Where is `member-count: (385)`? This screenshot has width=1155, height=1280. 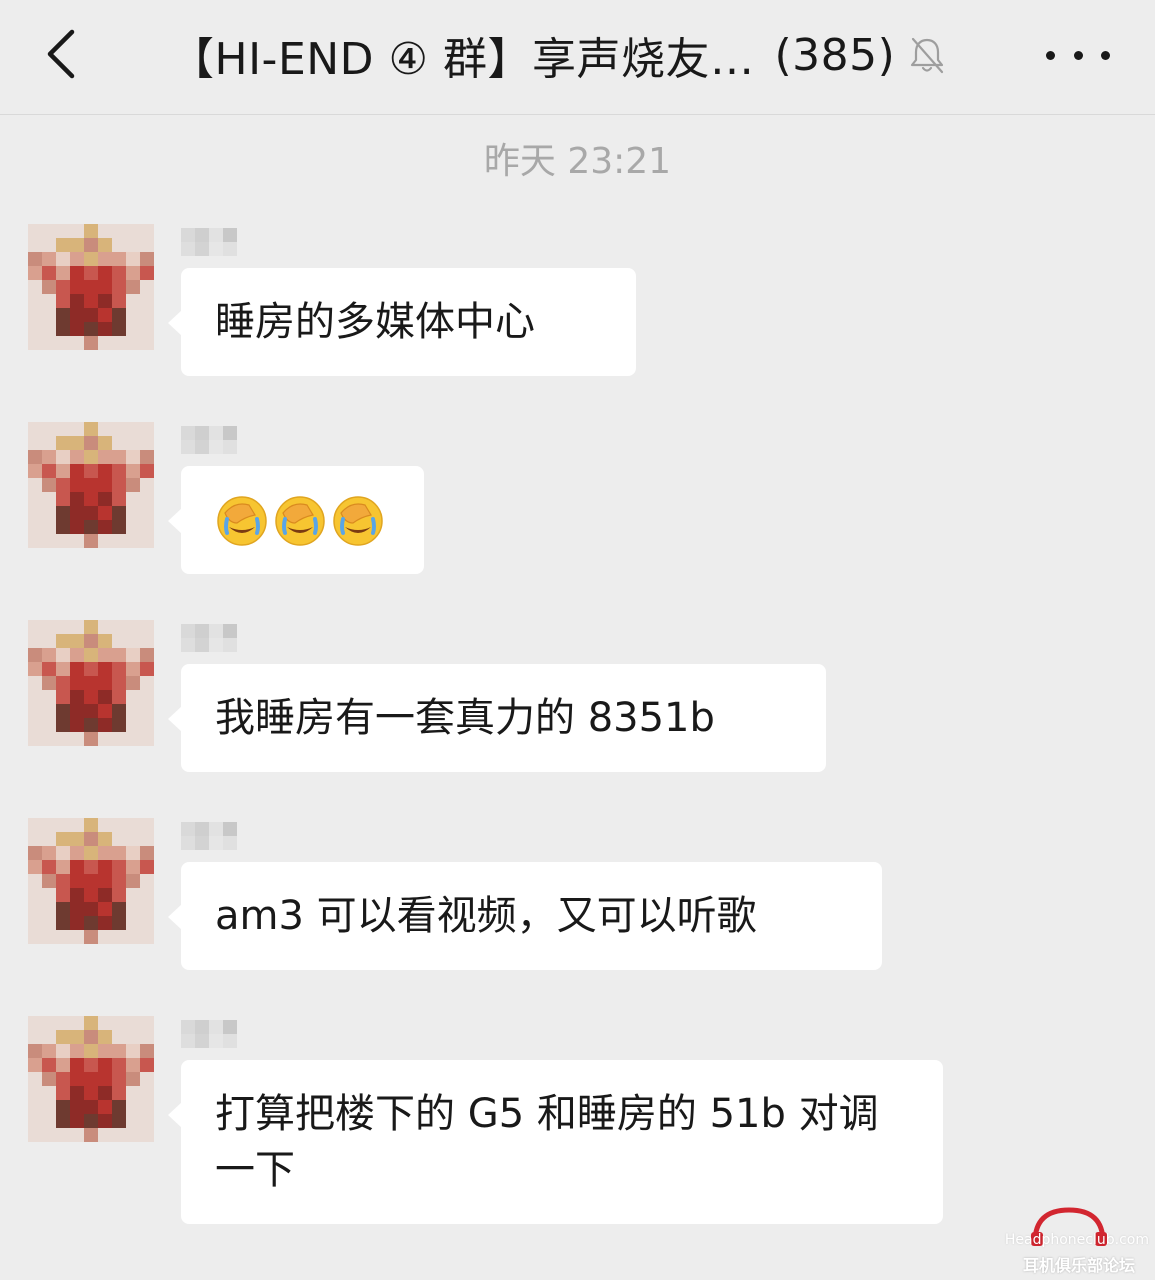 member-count: (385) is located at coordinates (835, 55).